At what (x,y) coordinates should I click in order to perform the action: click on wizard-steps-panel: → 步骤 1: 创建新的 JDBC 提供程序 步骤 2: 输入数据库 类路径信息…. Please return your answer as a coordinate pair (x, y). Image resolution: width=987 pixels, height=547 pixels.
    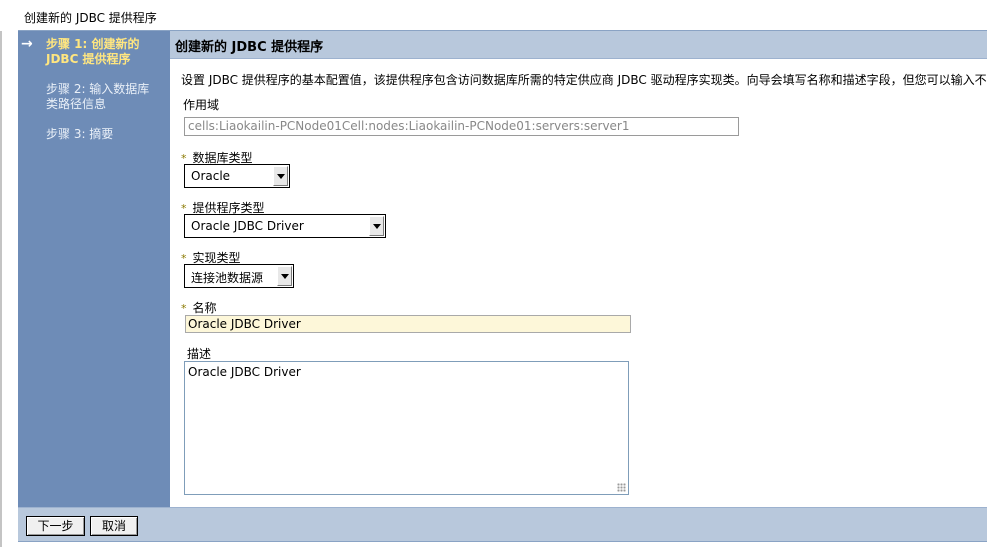
    Looking at the image, I should click on (94, 269).